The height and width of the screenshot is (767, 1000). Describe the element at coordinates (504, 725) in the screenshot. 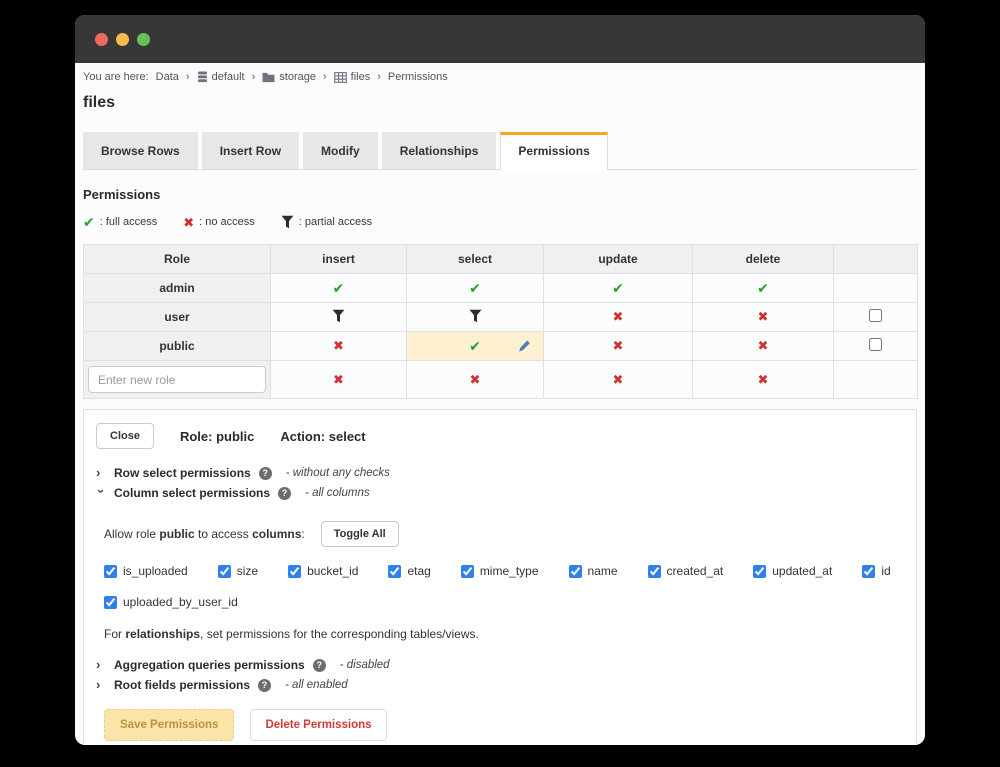

I see `editor-buttons-row: Save Permissions Delete Permissions` at that location.